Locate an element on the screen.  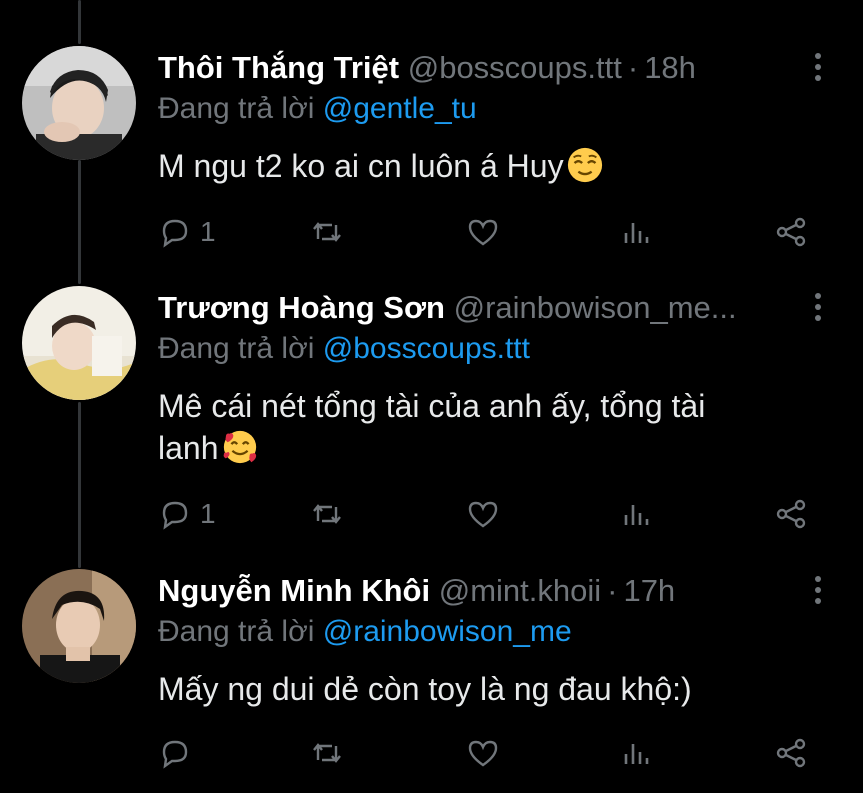
tweet-text-line-2-wrap: lanh is located at coordinates (478, 448).